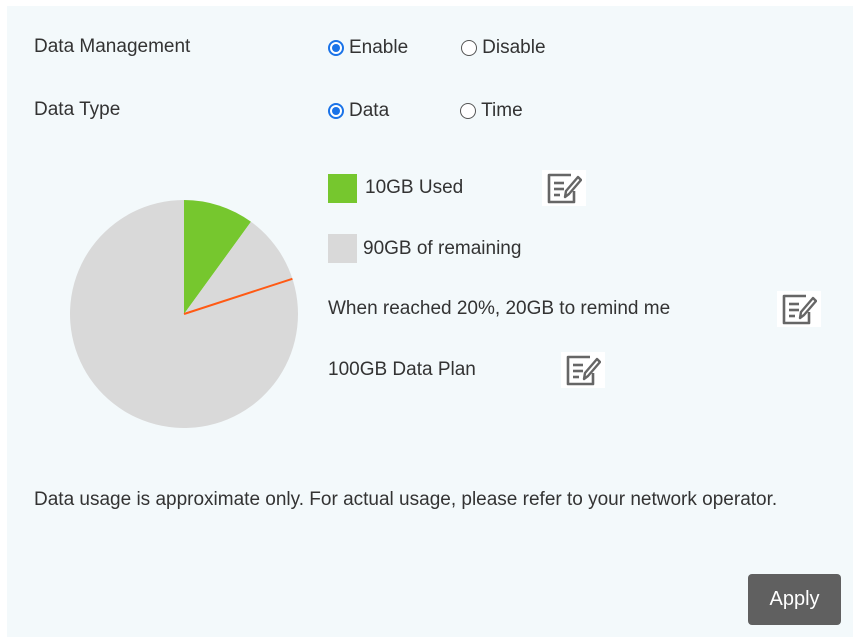  I want to click on time-radio: Time, so click(491, 111).